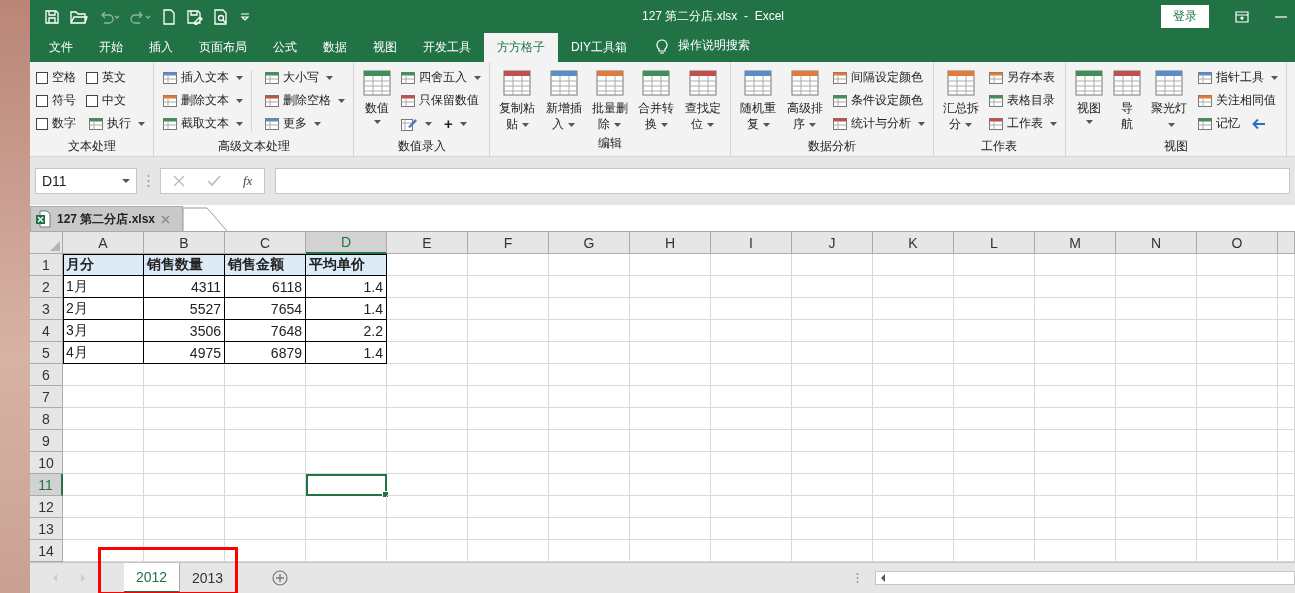 The width and height of the screenshot is (1295, 593). What do you see at coordinates (961, 99) in the screenshot?
I see `ribbon-button: 汇总拆分` at bounding box center [961, 99].